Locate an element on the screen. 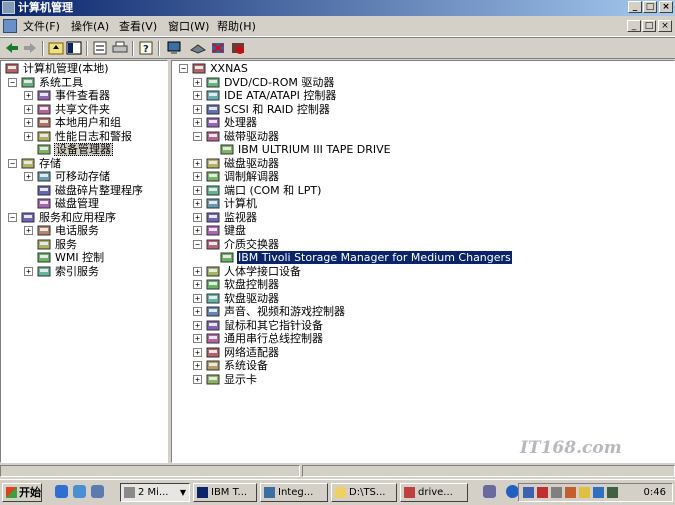 The image size is (675, 505). disconnect-icon is located at coordinates (542, 492).